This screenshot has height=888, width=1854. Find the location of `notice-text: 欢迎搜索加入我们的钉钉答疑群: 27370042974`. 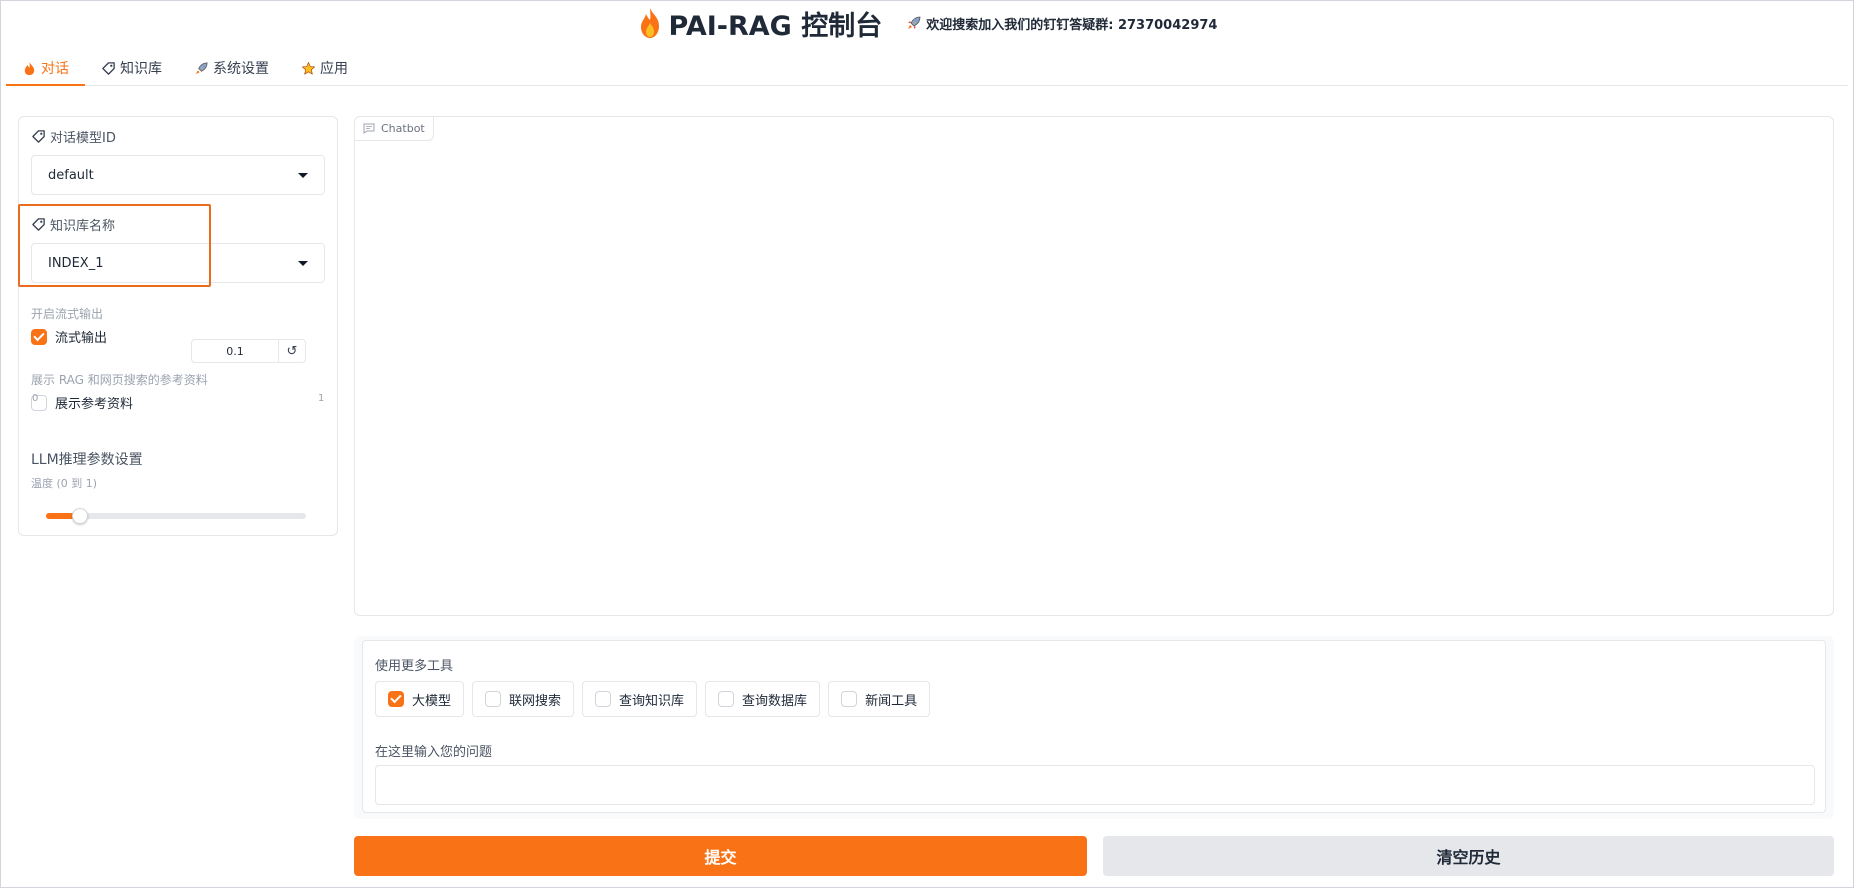

notice-text: 欢迎搜索加入我们的钉钉答疑群: 27370042974 is located at coordinates (1072, 25).